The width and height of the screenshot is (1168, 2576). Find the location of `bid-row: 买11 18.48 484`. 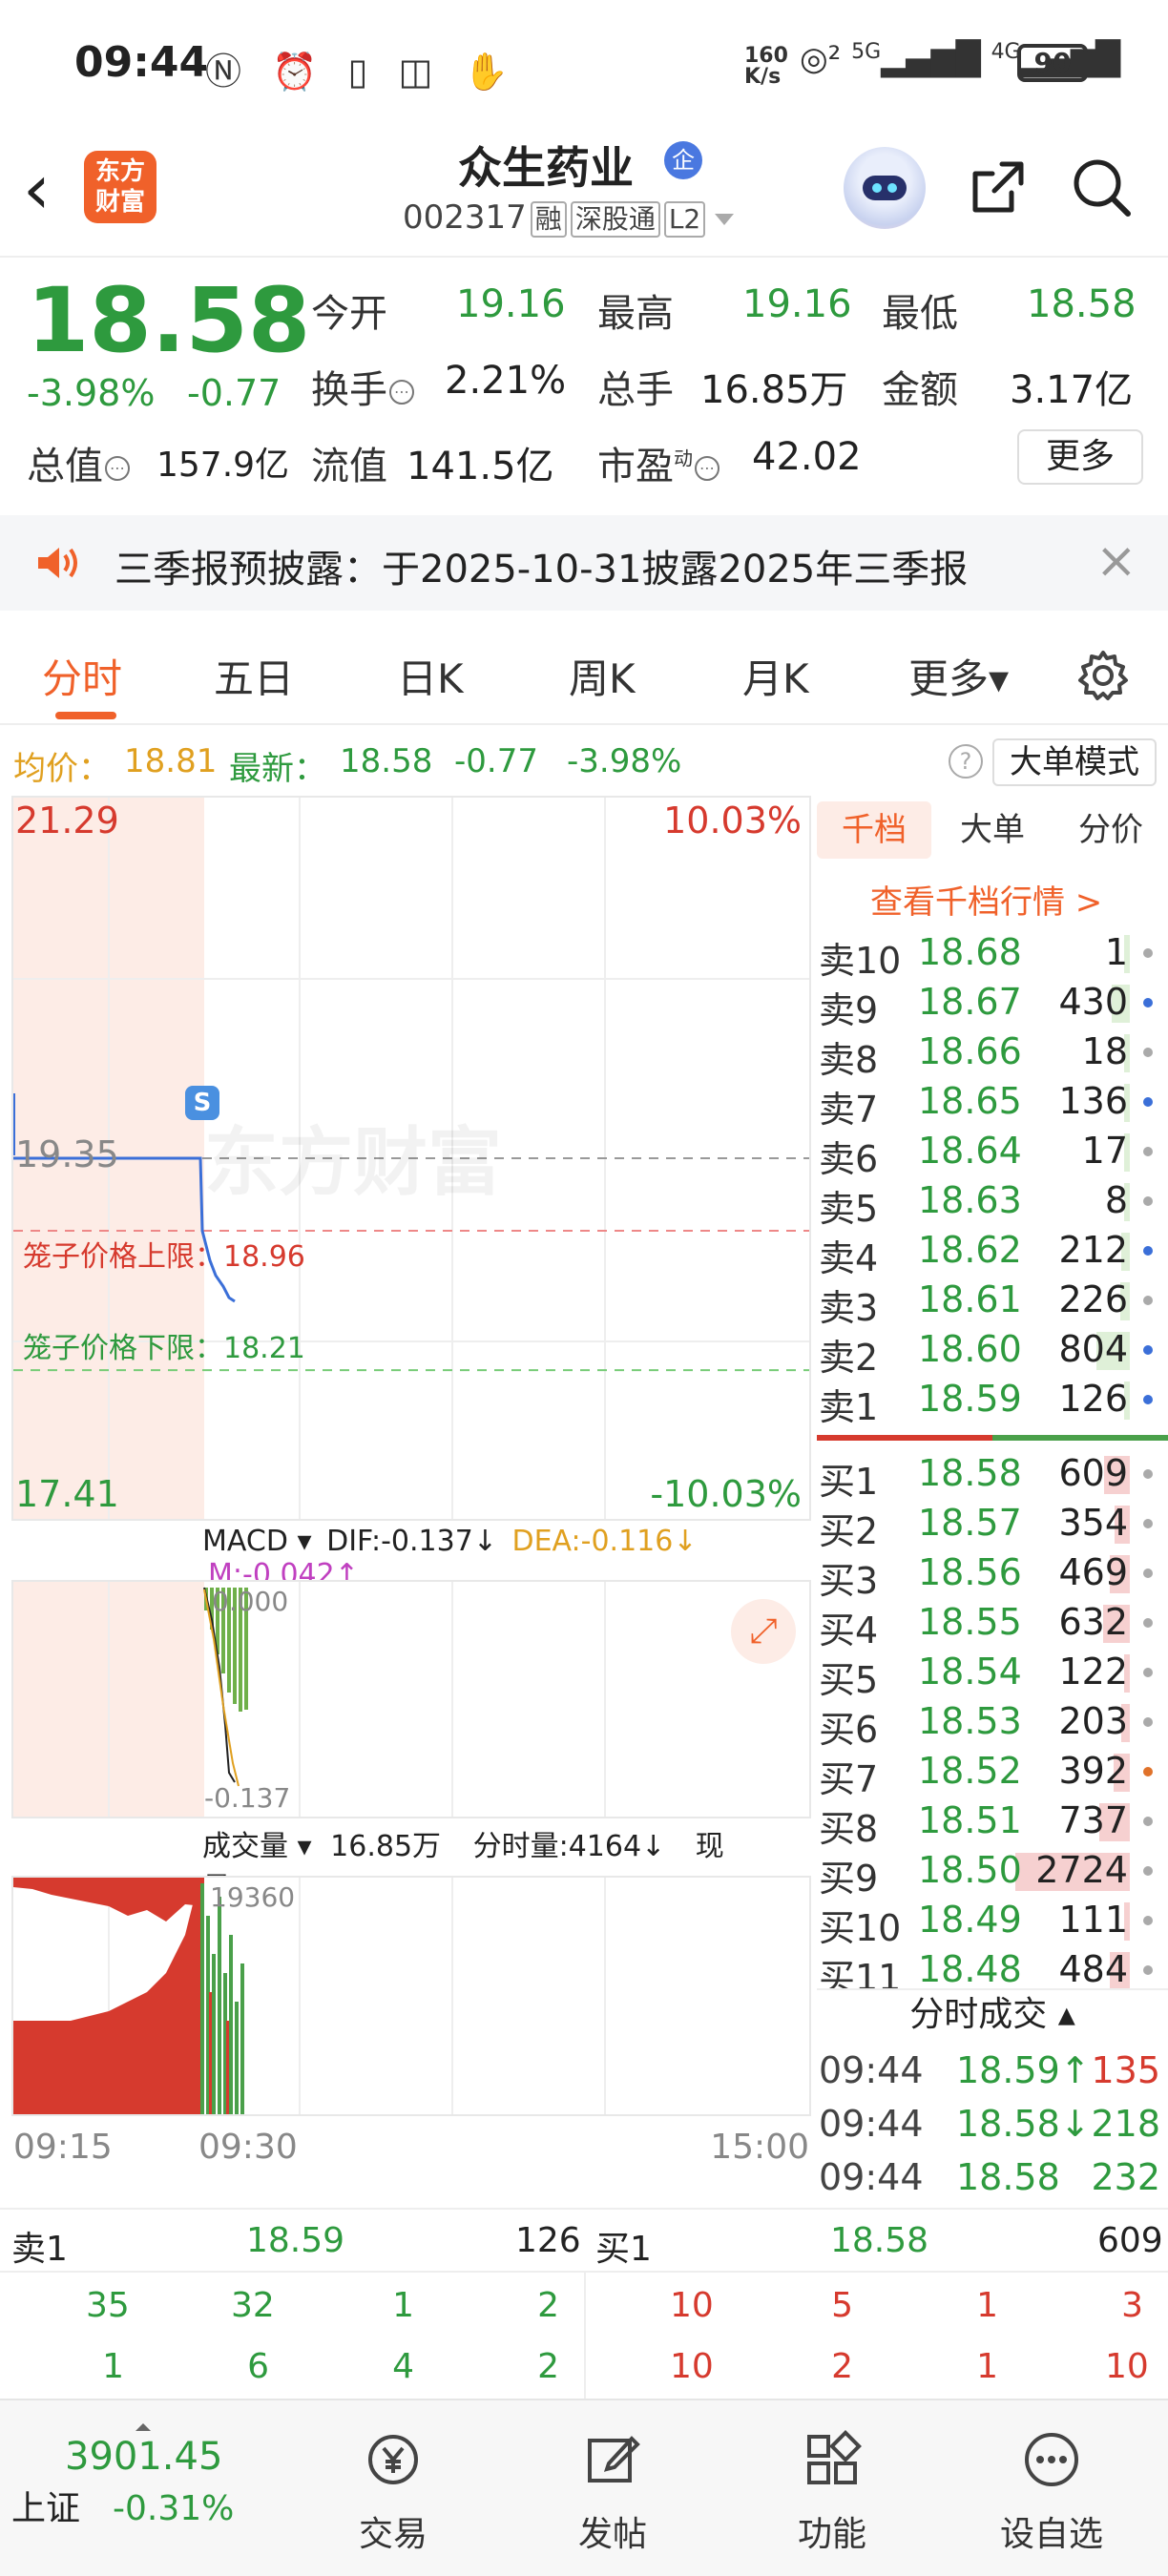

bid-row: 买11 18.48 484 is located at coordinates (992, 1971).